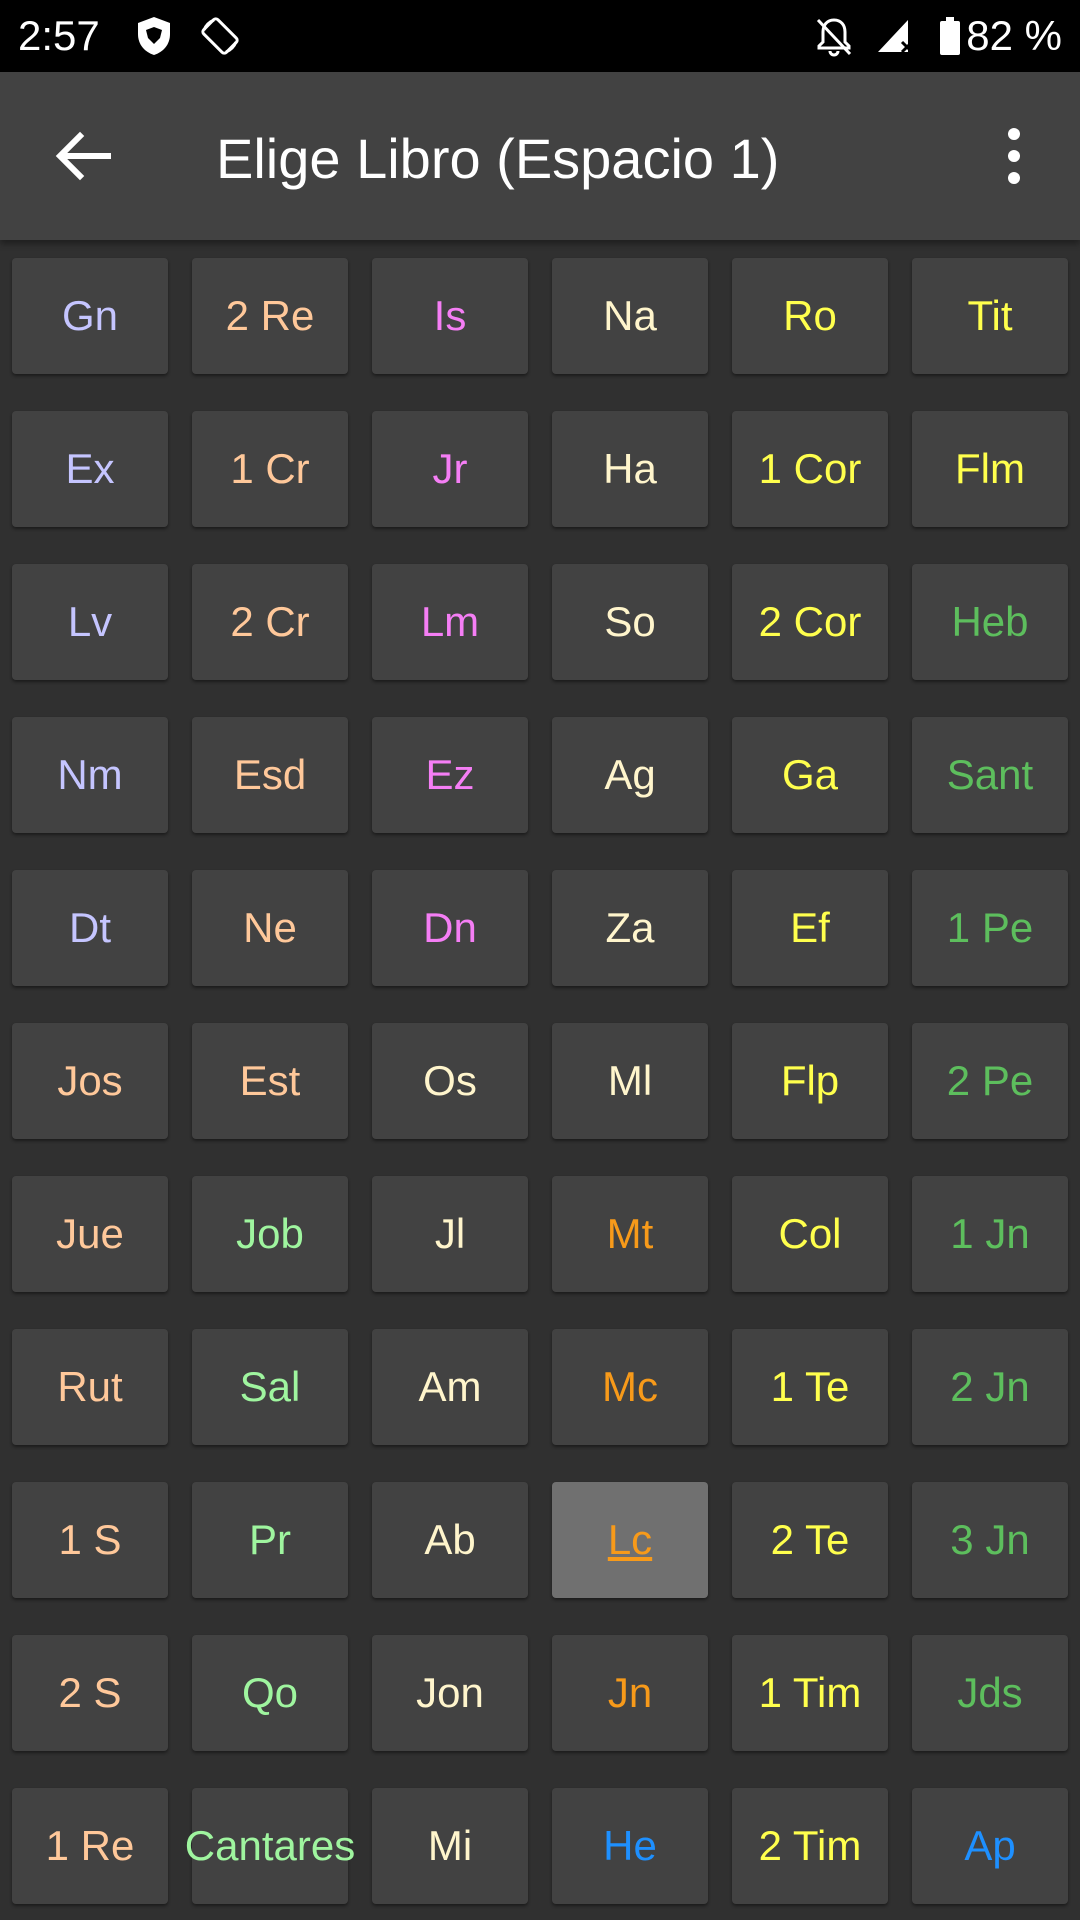  Describe the element at coordinates (630, 1846) in the screenshot. I see `book-button: He` at that location.